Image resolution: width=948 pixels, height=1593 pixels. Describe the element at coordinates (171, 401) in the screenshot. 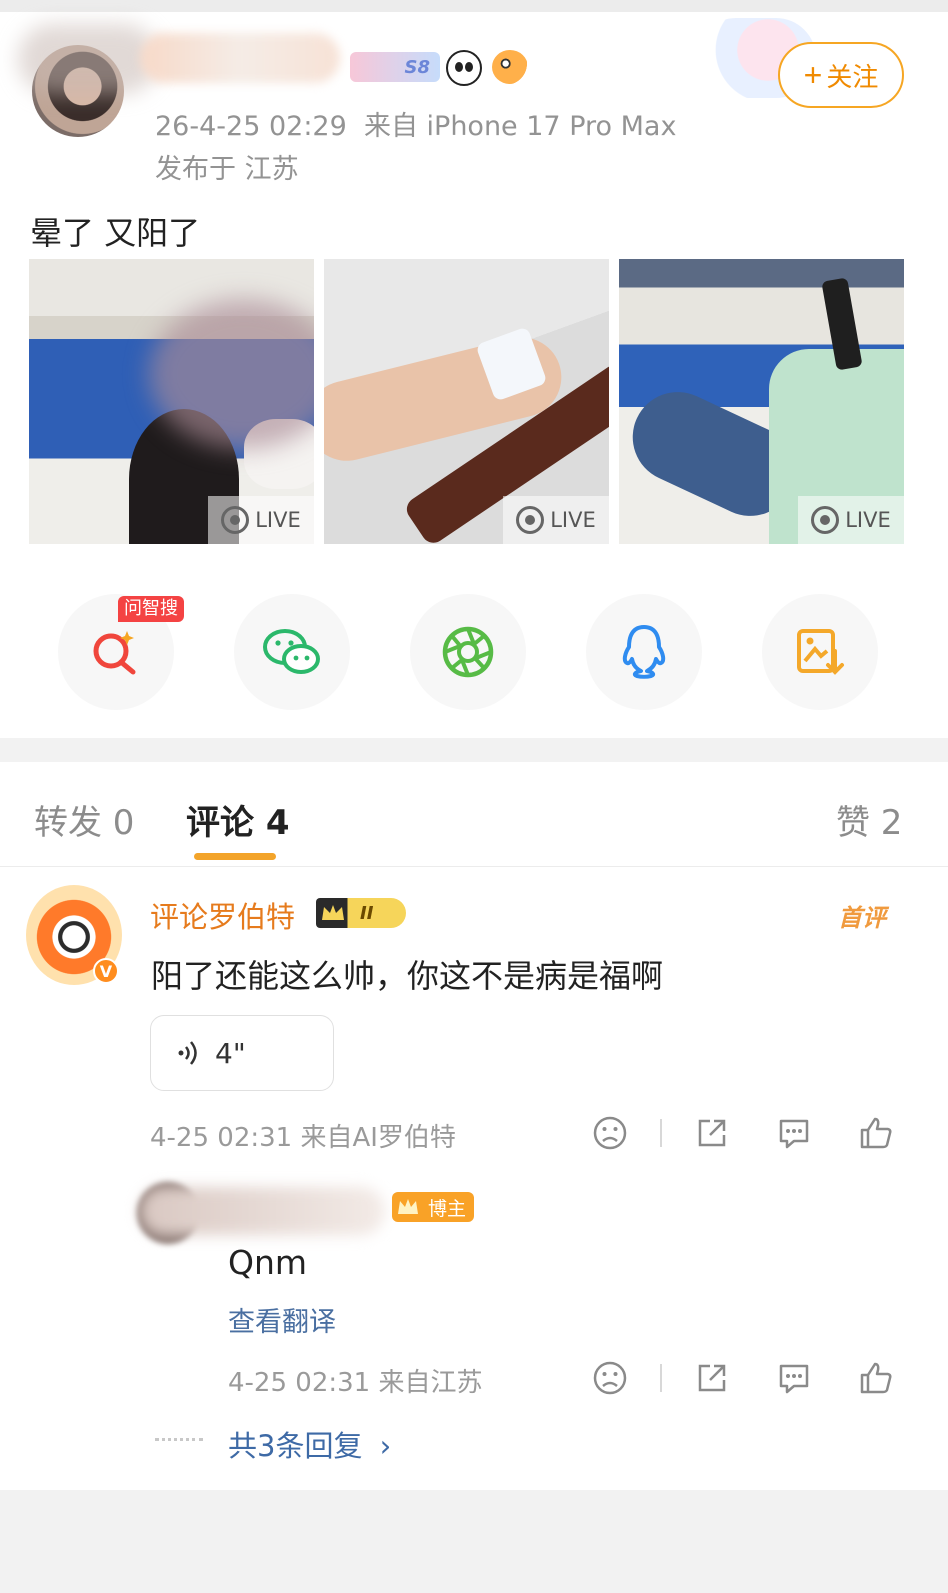

I see `post-photo-1: LIVE` at that location.